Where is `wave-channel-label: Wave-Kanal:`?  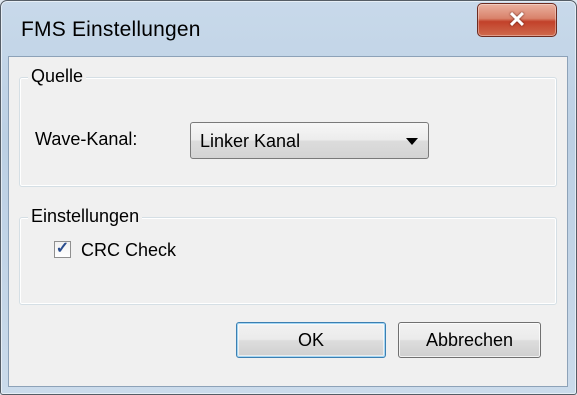 wave-channel-label: Wave-Kanal: is located at coordinates (86, 139).